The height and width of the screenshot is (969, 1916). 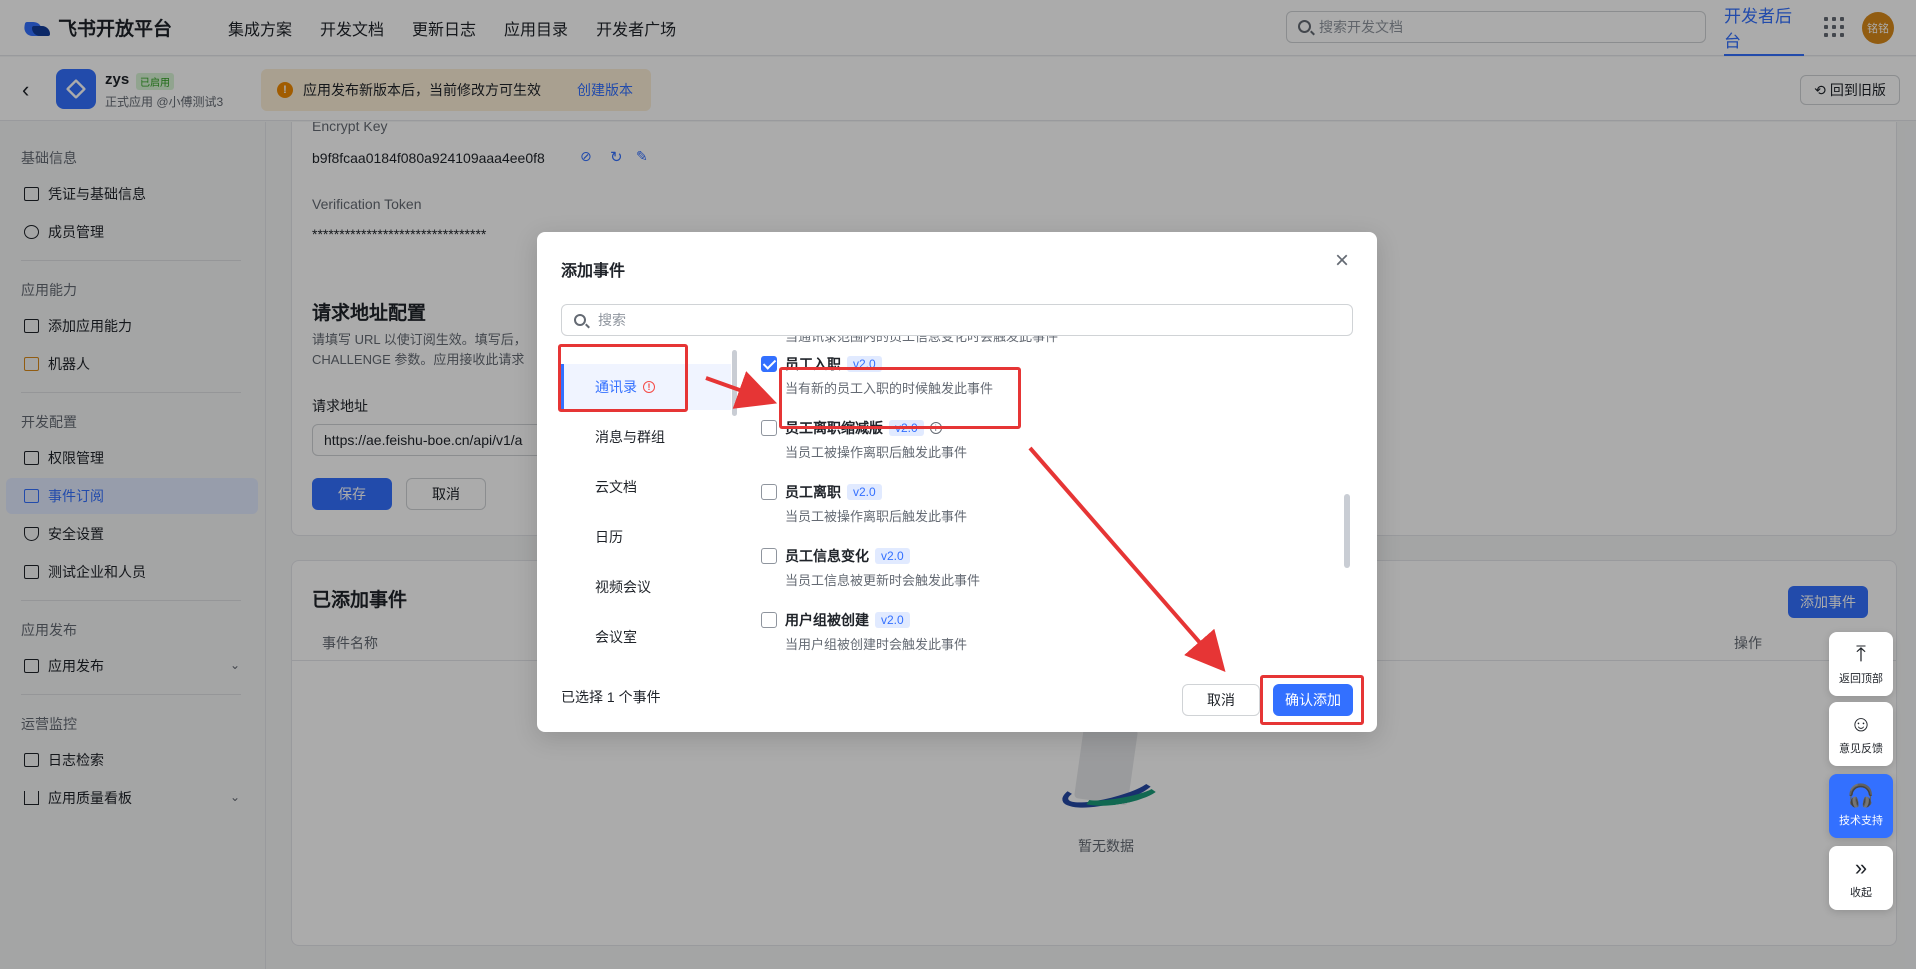 I want to click on event-search-input: 搜索, so click(x=957, y=320).